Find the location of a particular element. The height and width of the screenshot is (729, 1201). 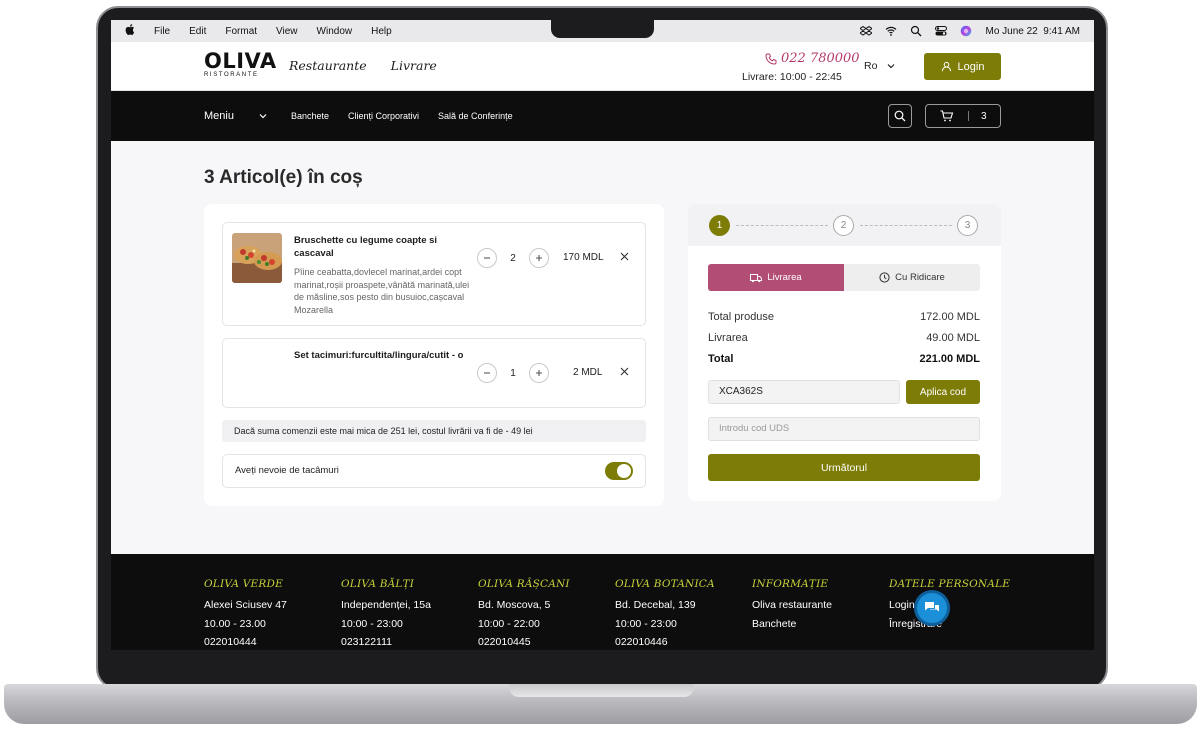

footer-heading: OLIVA BOTANICA is located at coordinates (665, 584).